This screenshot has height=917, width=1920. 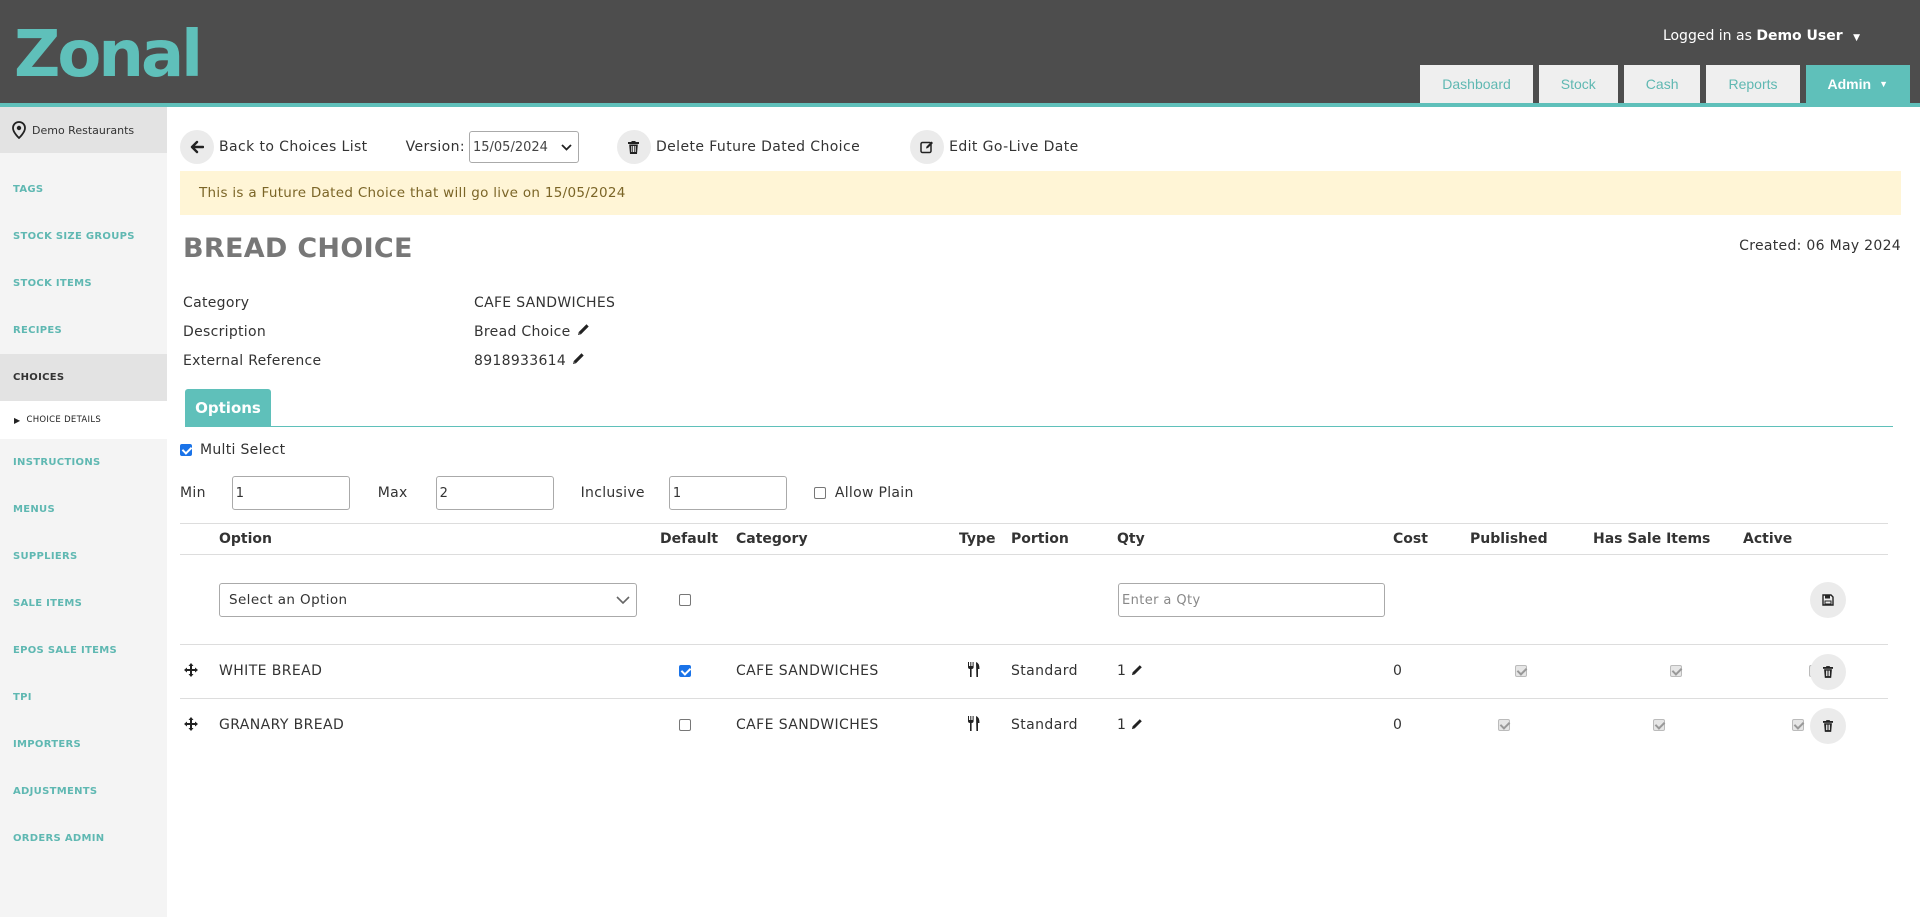 I want to click on sidebar-item-adjustments: ADJUSTMENTS, so click(x=83, y=791).